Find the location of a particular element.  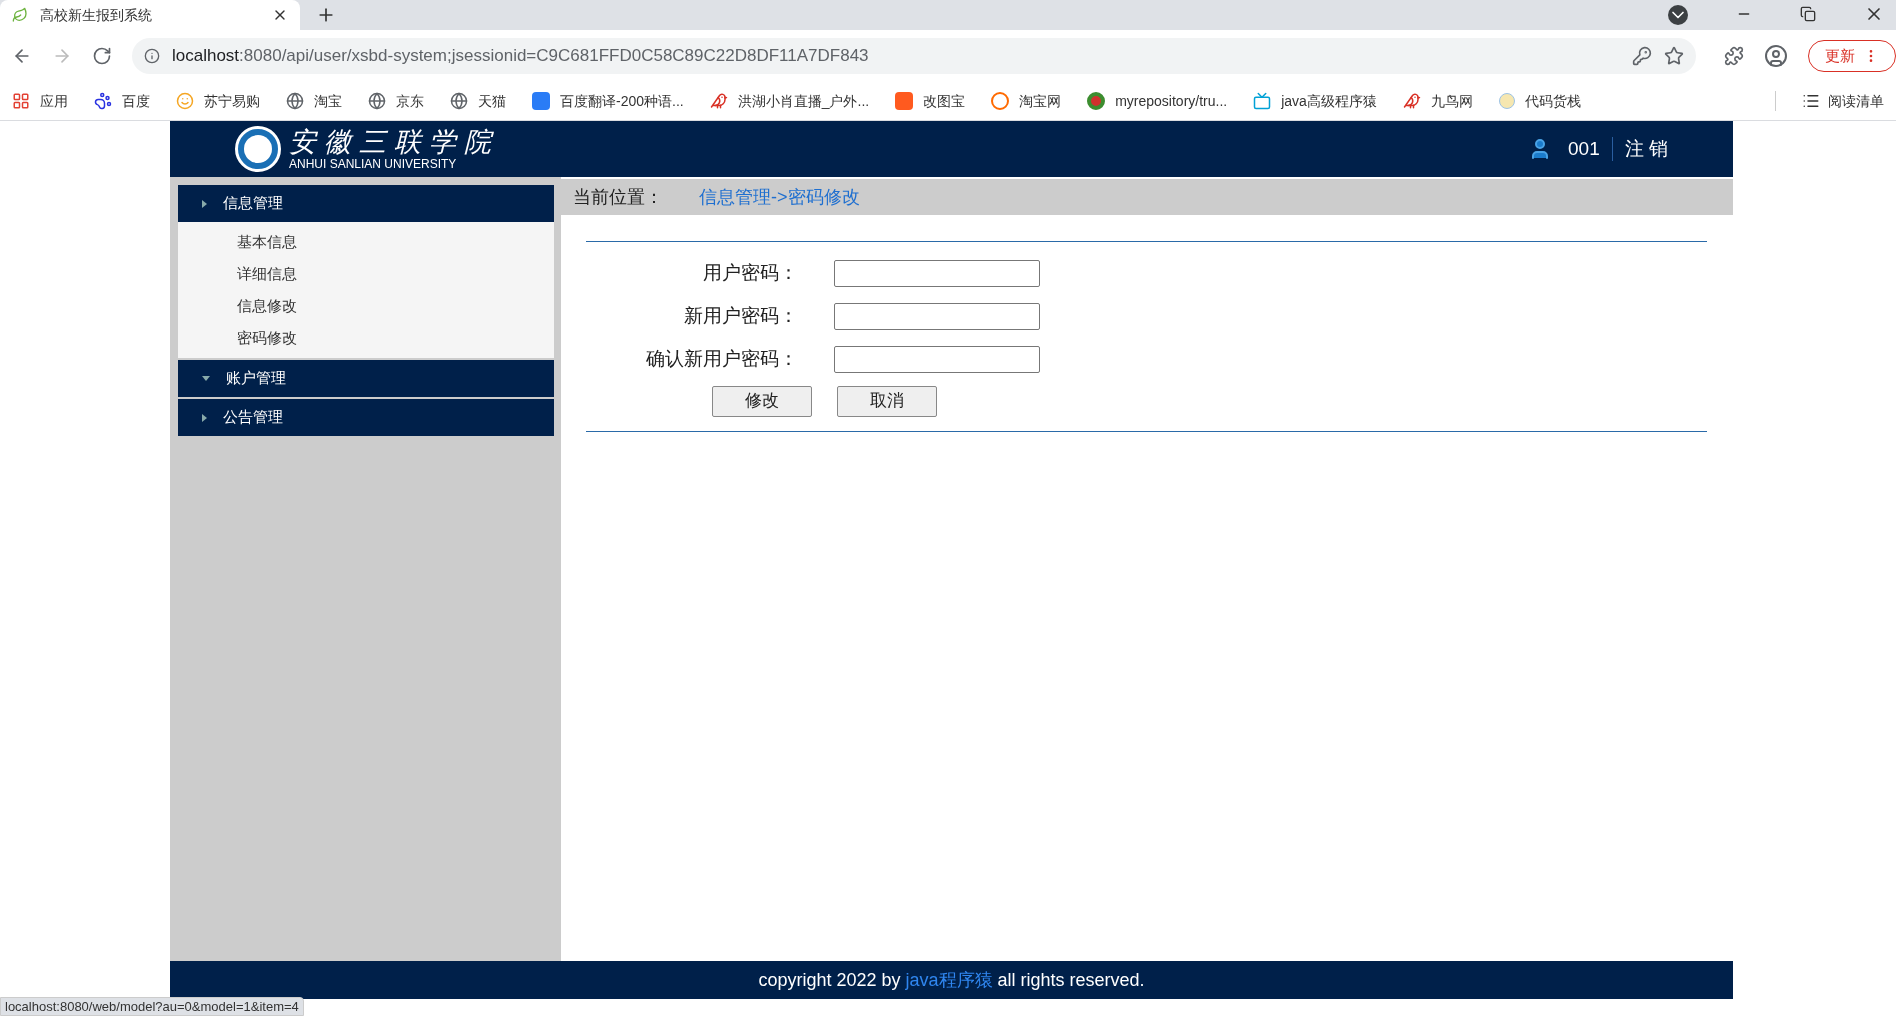

bookmark-item: 改图宝 is located at coordinates (930, 101).